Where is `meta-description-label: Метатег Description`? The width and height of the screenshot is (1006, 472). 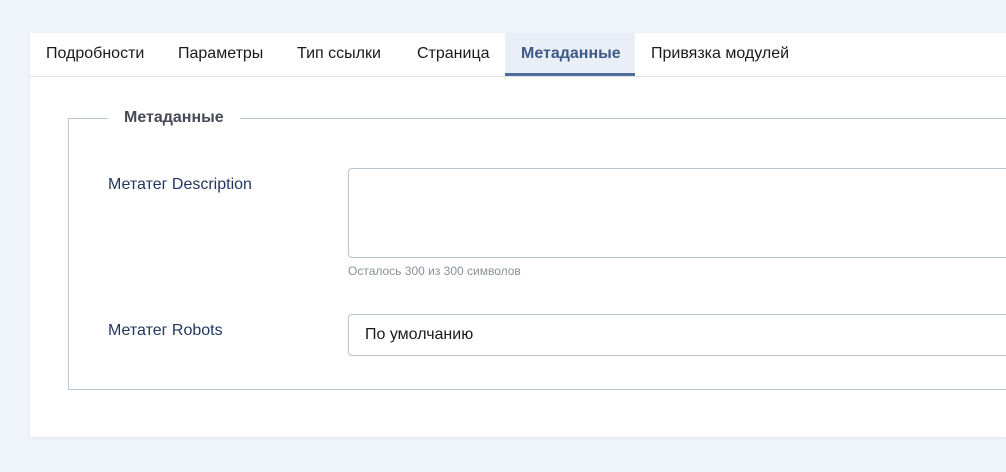 meta-description-label: Метатег Description is located at coordinates (180, 184).